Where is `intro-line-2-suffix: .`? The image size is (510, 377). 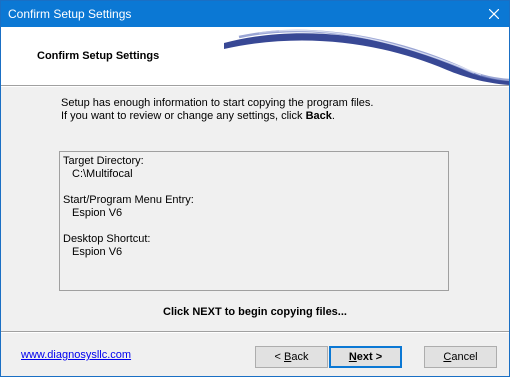 intro-line-2-suffix: . is located at coordinates (333, 116).